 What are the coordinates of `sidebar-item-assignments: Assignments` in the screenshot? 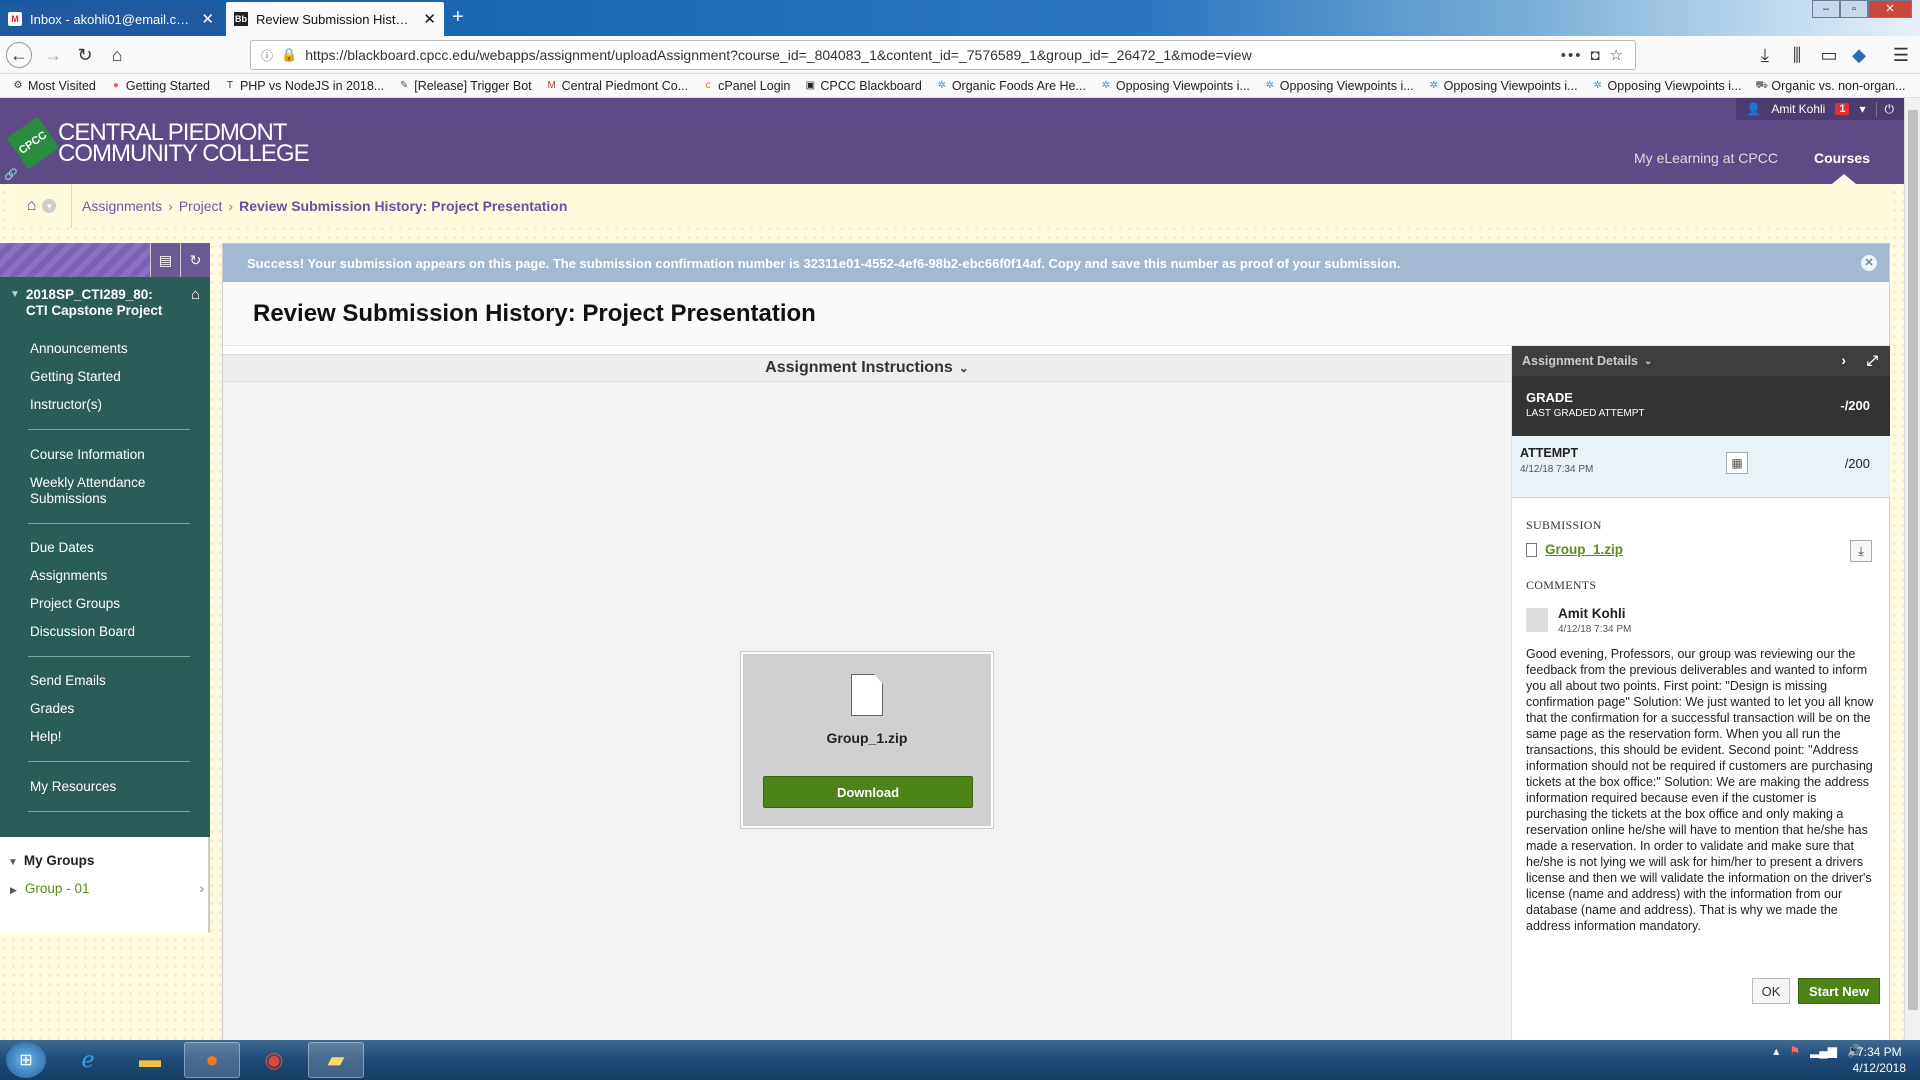 It's located at (110, 576).